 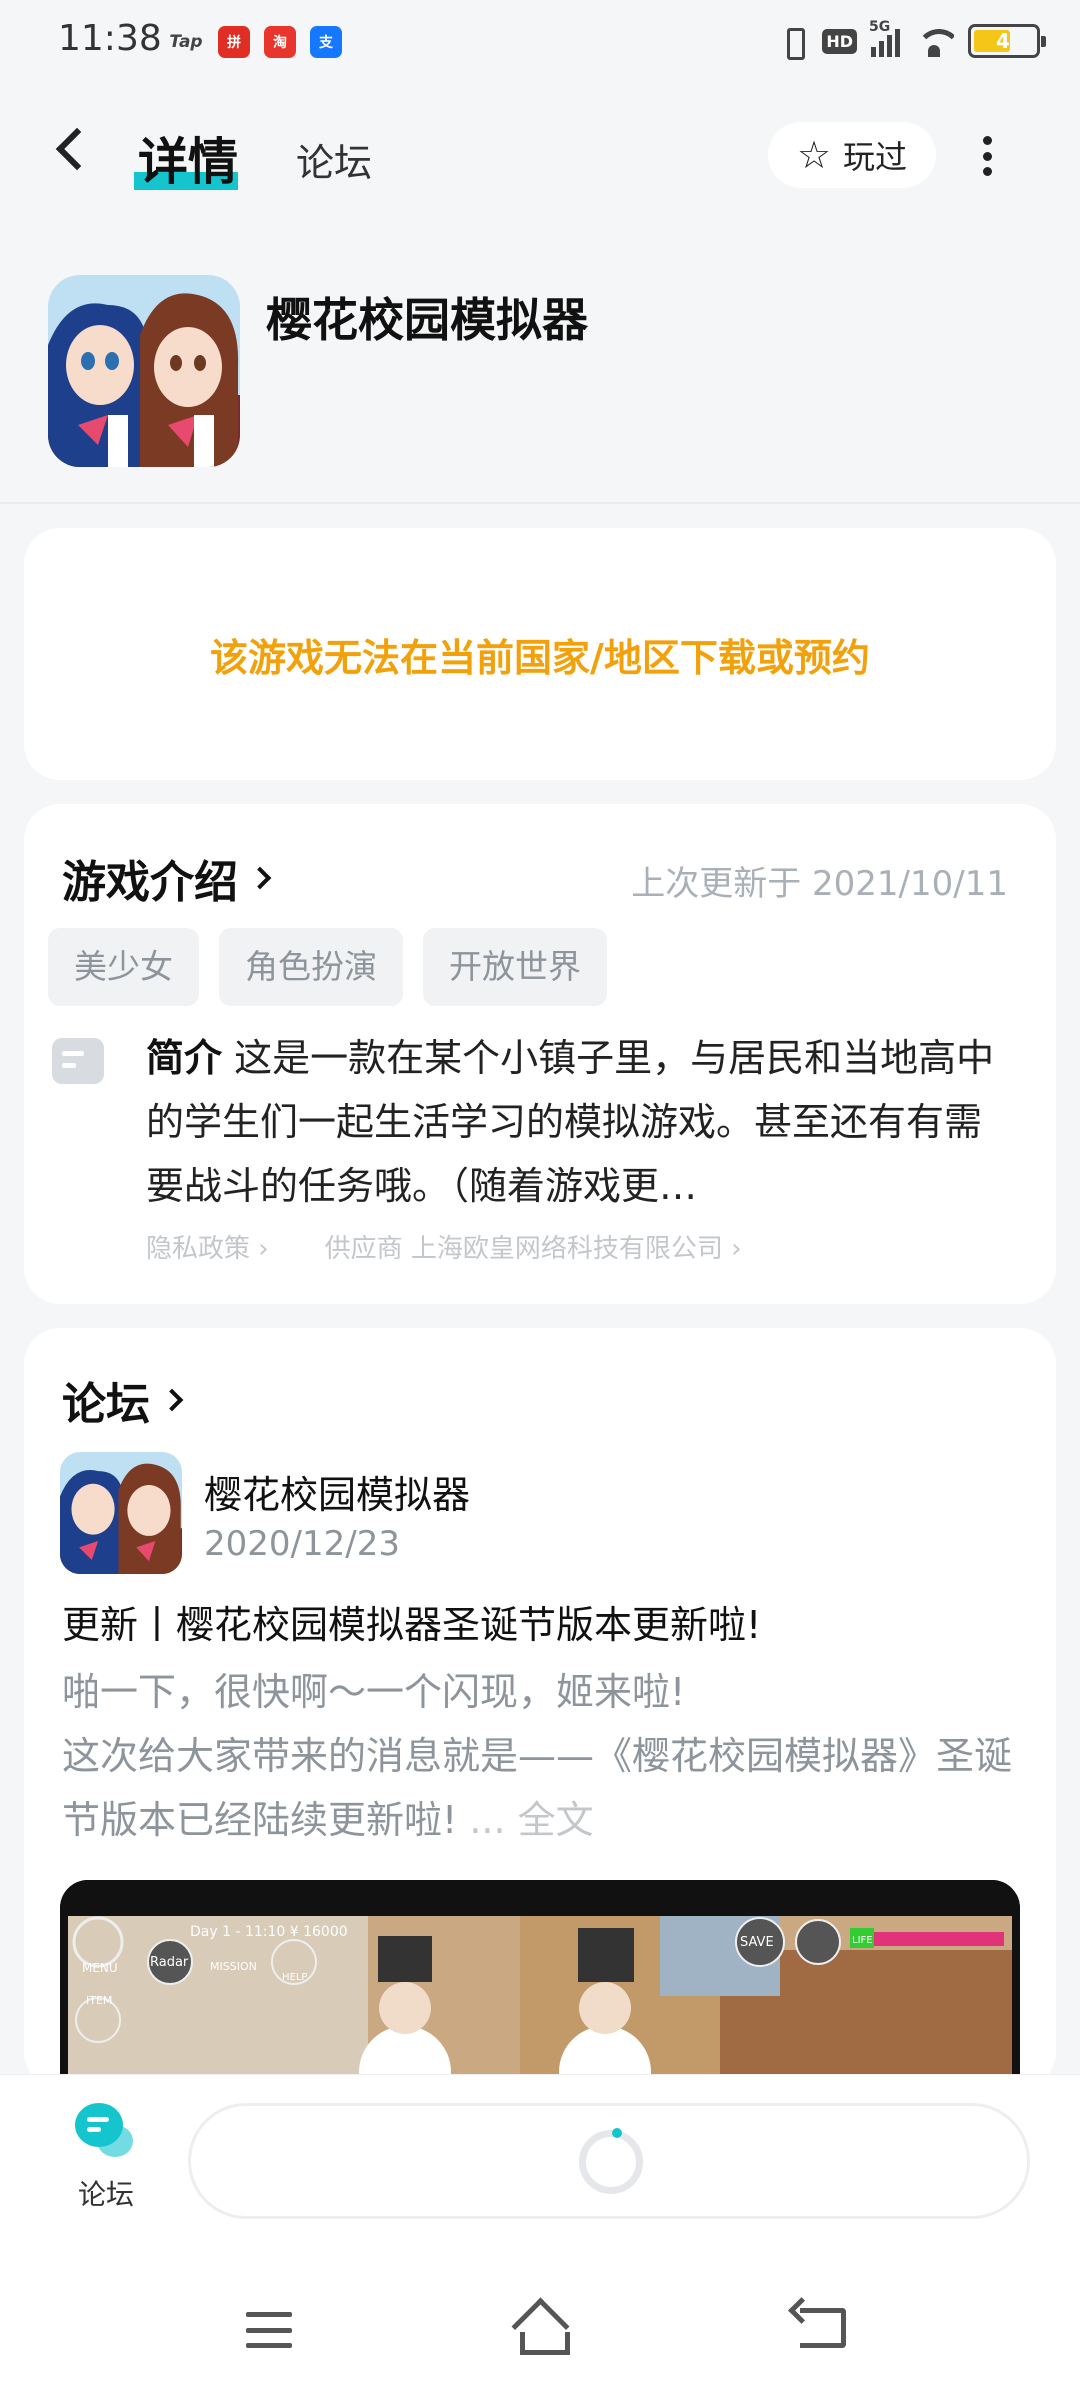 What do you see at coordinates (233, 1966) in the screenshot?
I see `hud-mission-label: MISSION` at bounding box center [233, 1966].